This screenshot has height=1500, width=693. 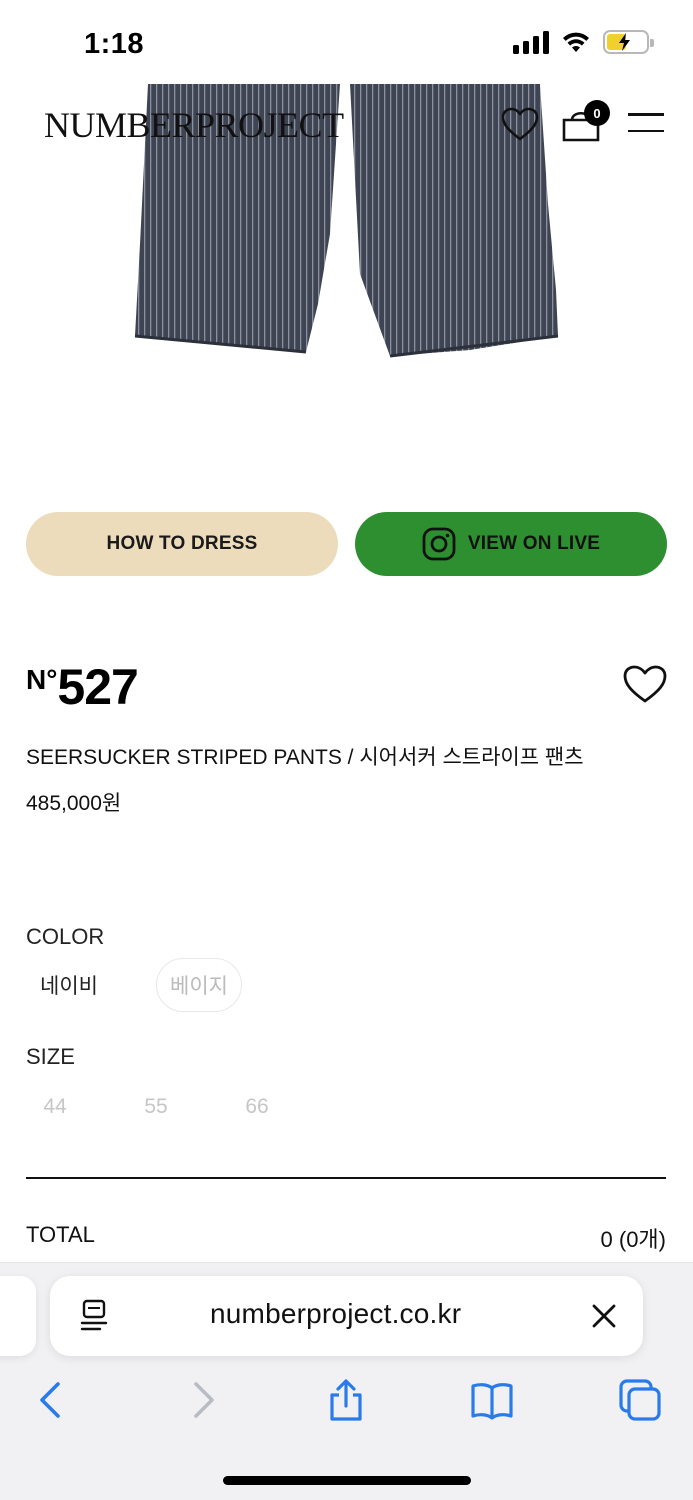 I want to click on forward-icon, so click(x=202, y=1400).